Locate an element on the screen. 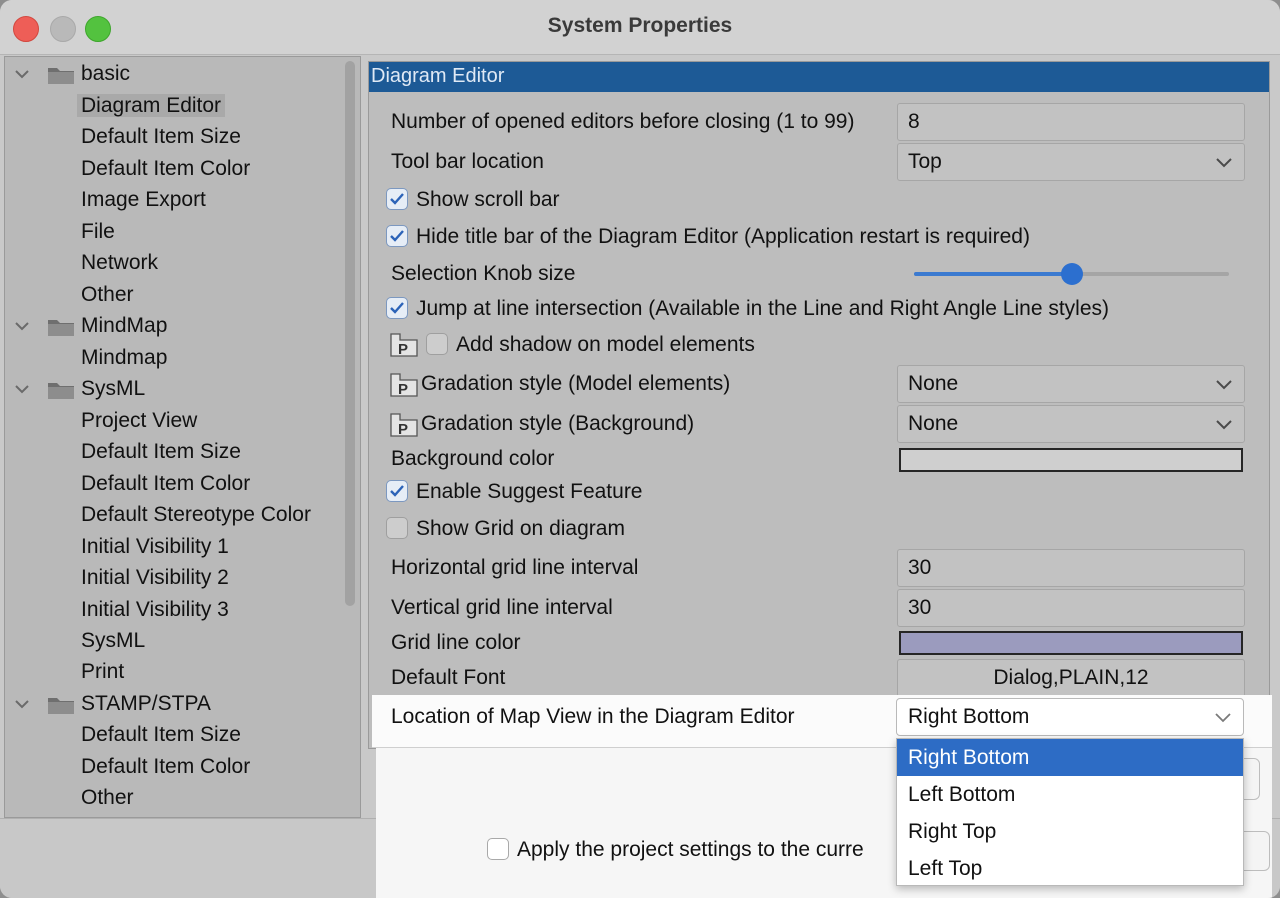 The image size is (1280, 898). tree-item-default-stereotype-color: Default Stereotype Color is located at coordinates (196, 515).